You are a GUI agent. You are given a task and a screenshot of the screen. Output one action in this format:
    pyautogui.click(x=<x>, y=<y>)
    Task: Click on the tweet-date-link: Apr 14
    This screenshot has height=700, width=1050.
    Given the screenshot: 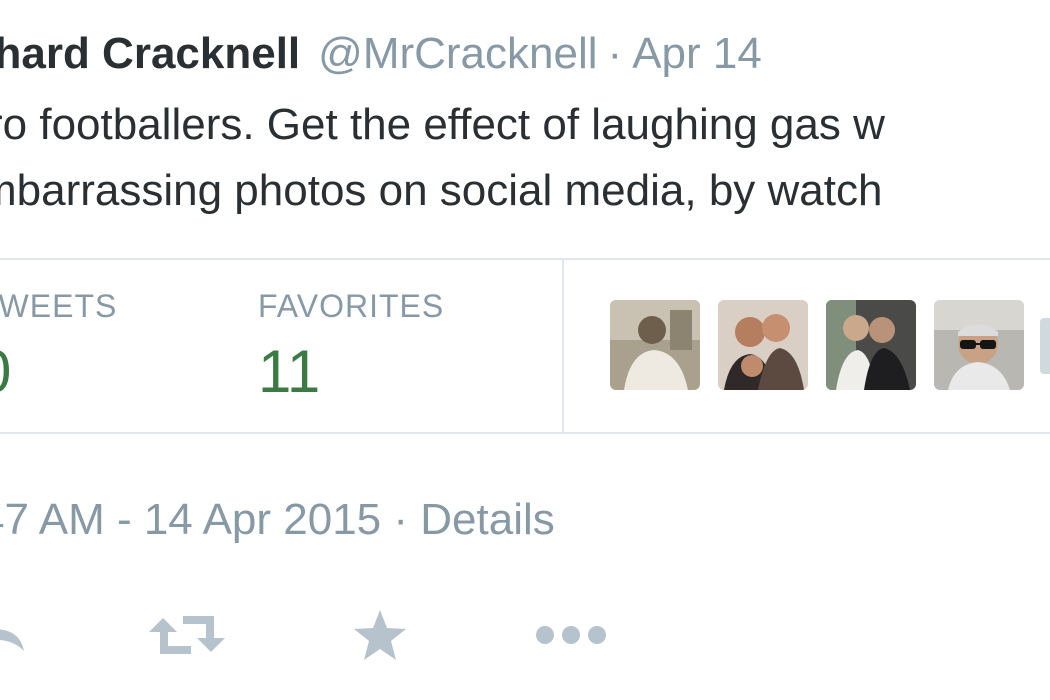 What is the action you would take?
    pyautogui.click(x=697, y=53)
    